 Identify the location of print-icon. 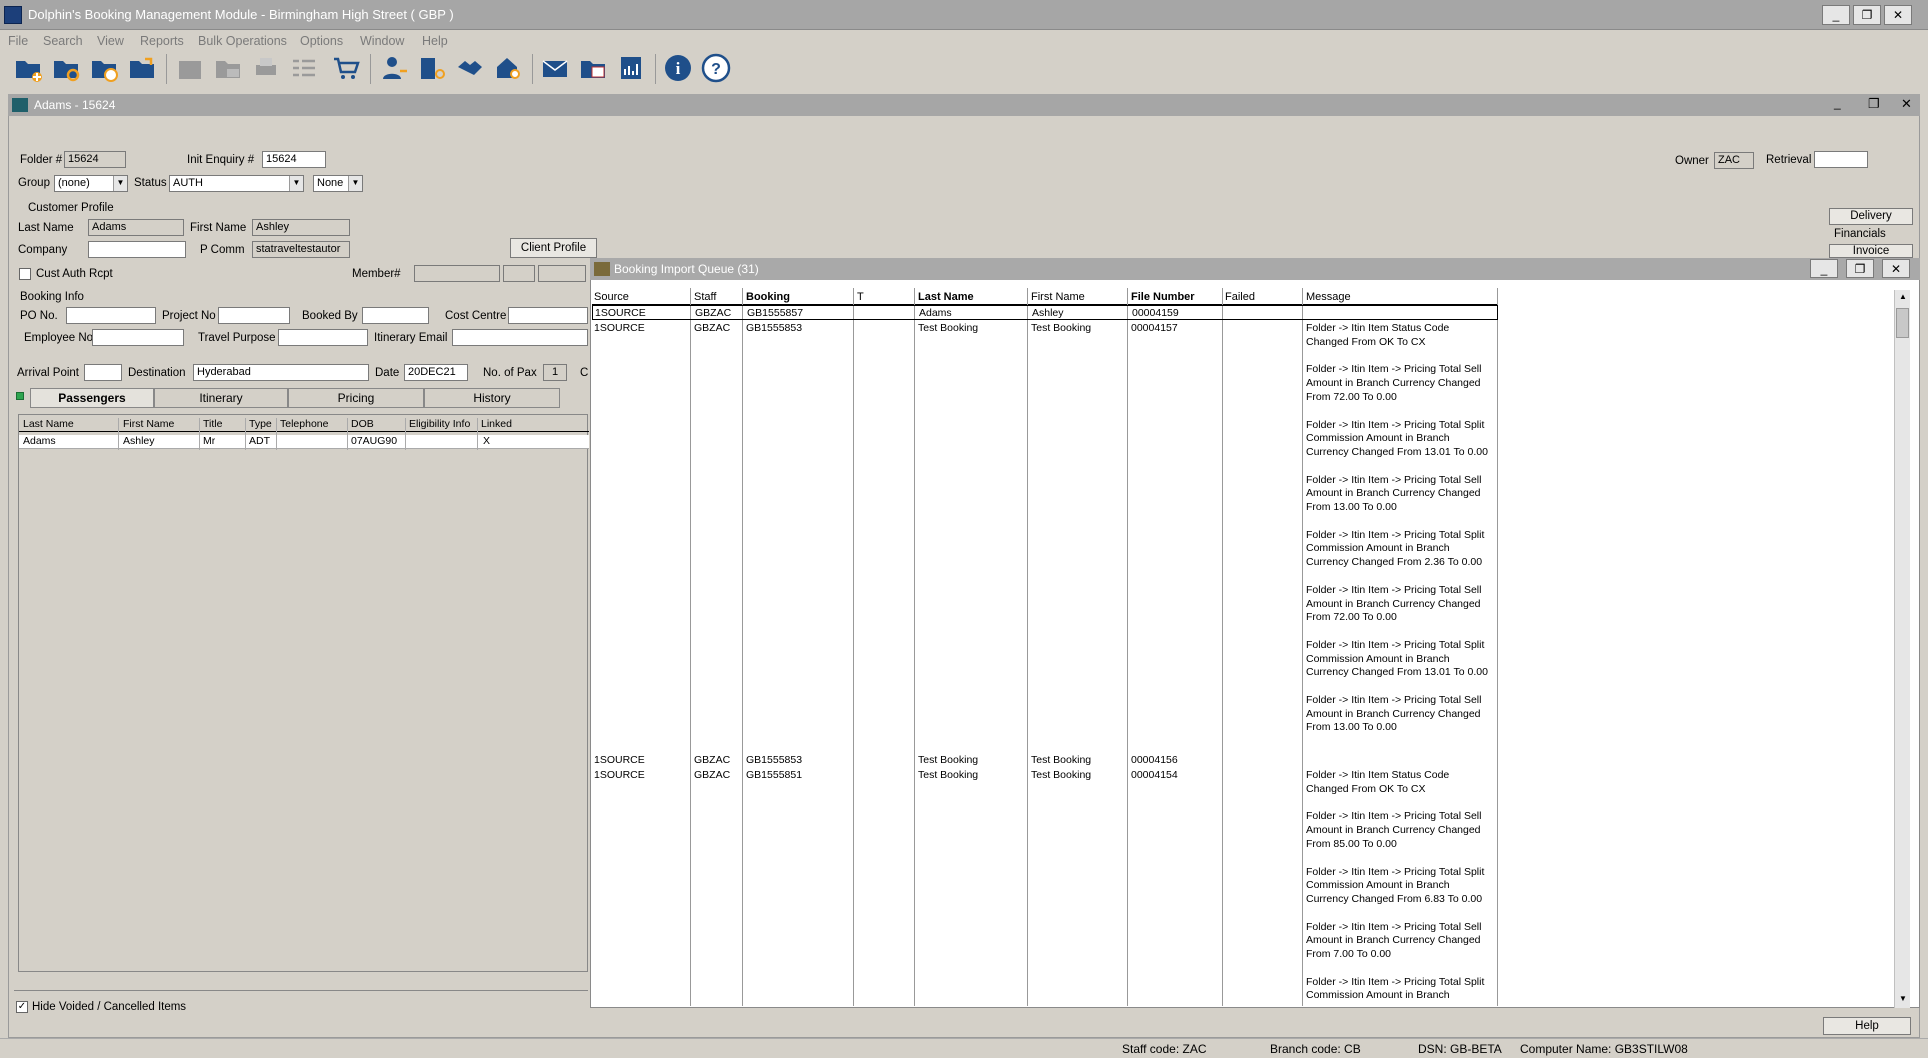
(266, 68).